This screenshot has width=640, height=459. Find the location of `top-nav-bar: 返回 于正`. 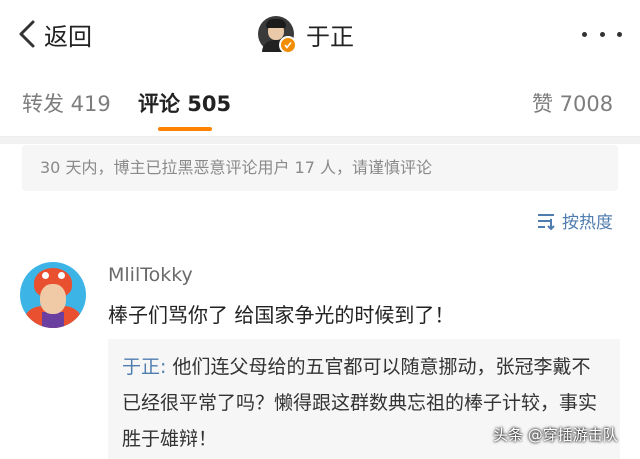

top-nav-bar: 返回 于正 is located at coordinates (320, 34).